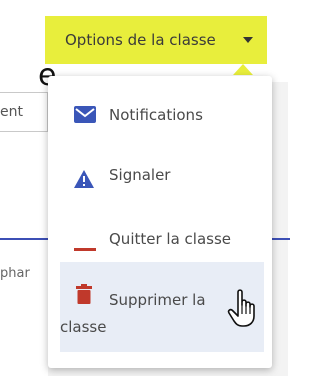 Image resolution: width=320 pixels, height=376 pixels. What do you see at coordinates (15, 273) in the screenshot?
I see `body-text-fragment: phar` at bounding box center [15, 273].